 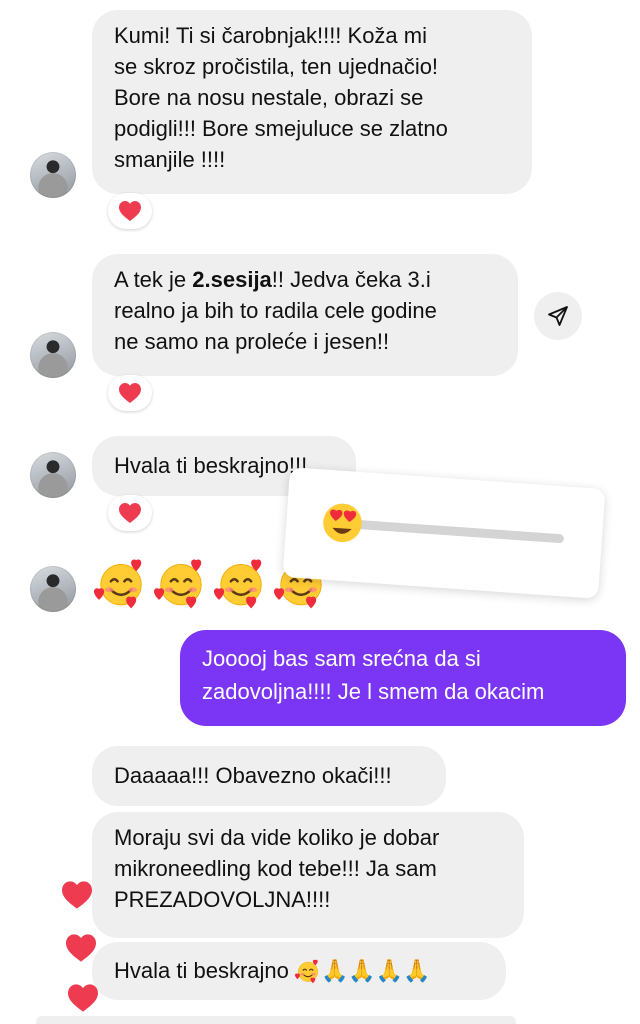 I want to click on message-text: ne samo na proleće i jesen!!, so click(x=252, y=341).